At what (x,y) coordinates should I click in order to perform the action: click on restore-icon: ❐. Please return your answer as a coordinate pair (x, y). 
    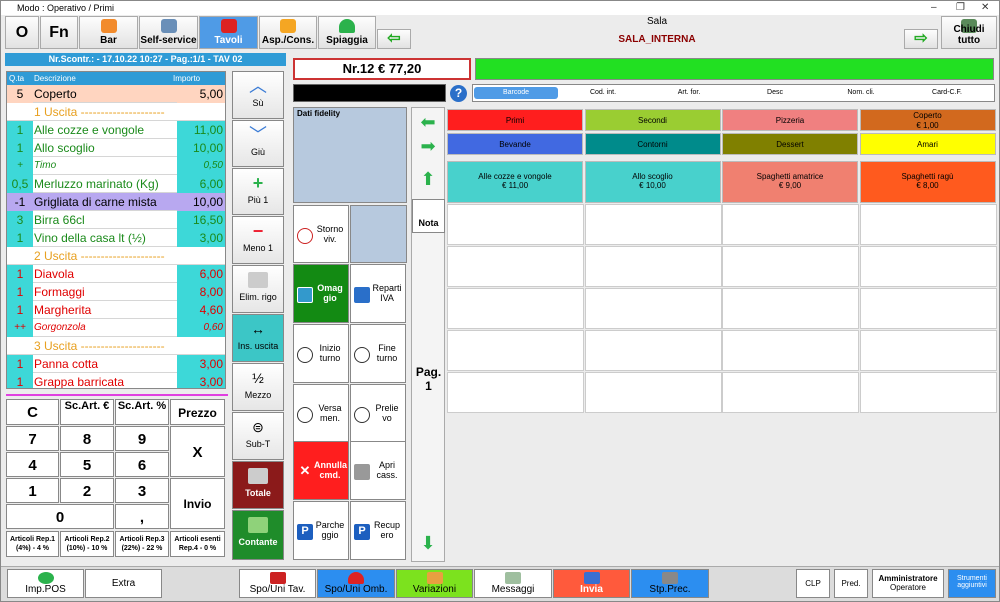
    Looking at the image, I should click on (960, 8).